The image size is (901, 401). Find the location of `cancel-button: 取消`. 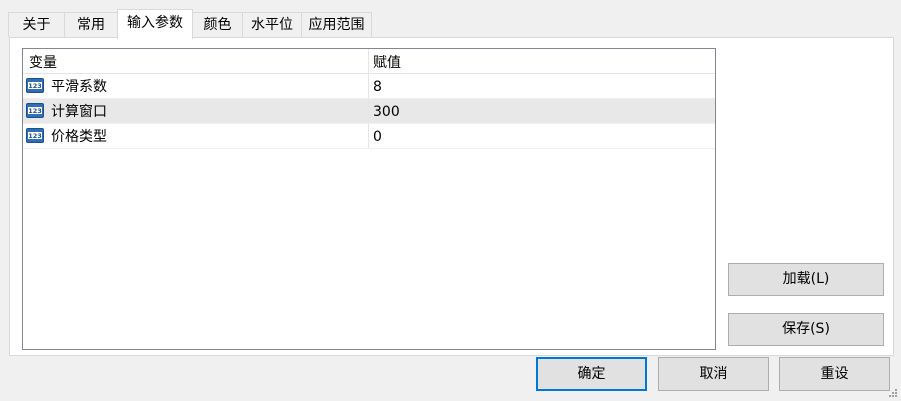

cancel-button: 取消 is located at coordinates (713, 374).